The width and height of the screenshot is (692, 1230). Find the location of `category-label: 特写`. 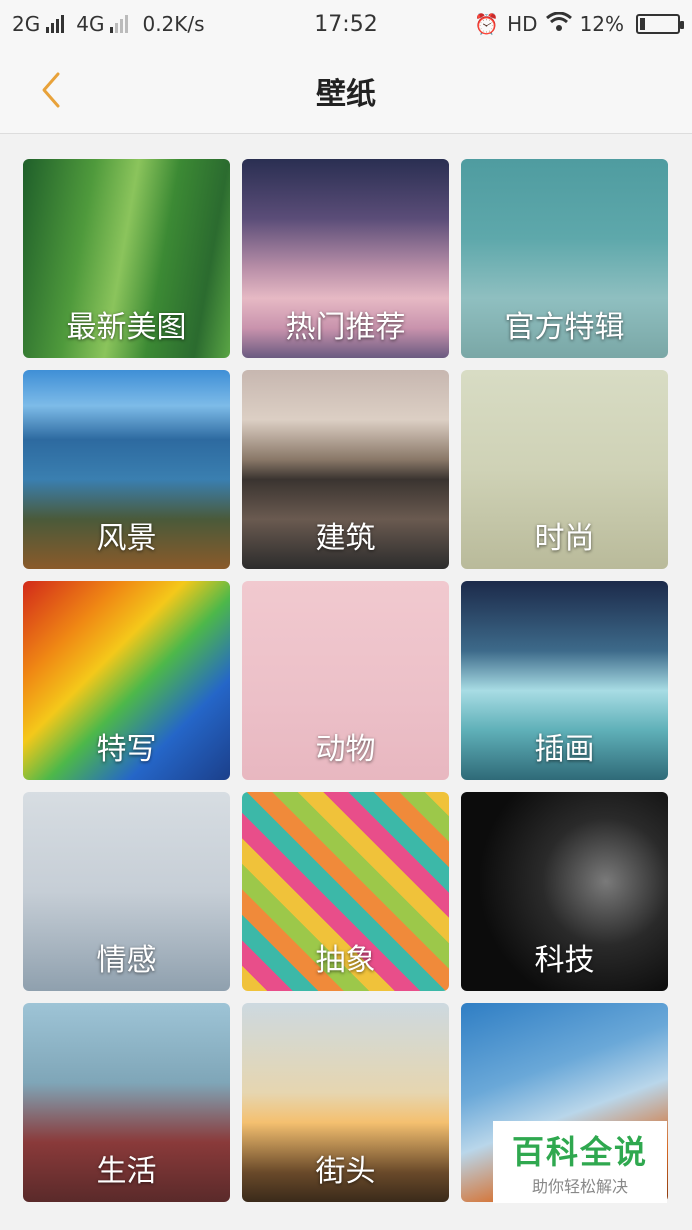

category-label: 特写 is located at coordinates (126, 749).